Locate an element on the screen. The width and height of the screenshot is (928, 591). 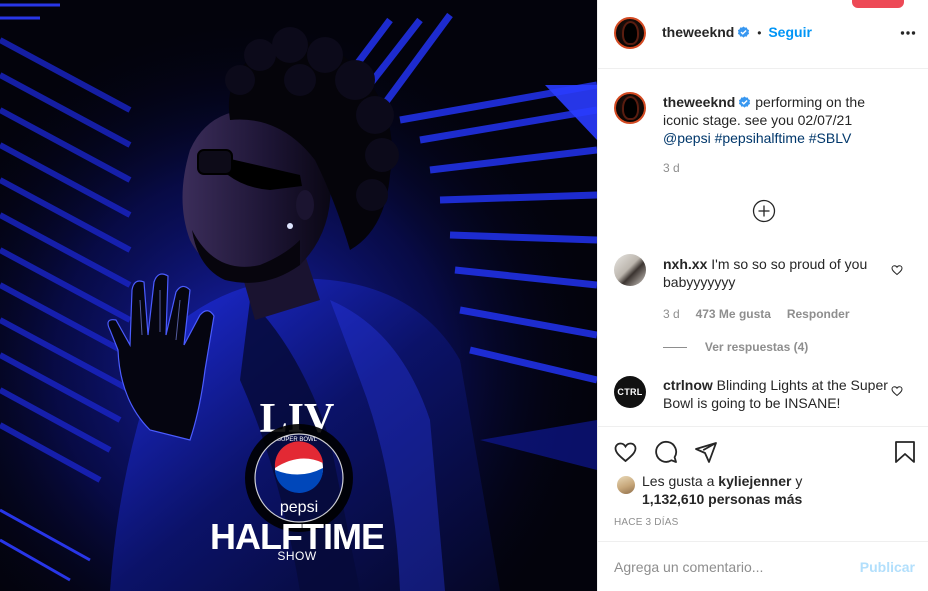
view-replies-label: Ver respuestas (4) is located at coordinates (756, 347).